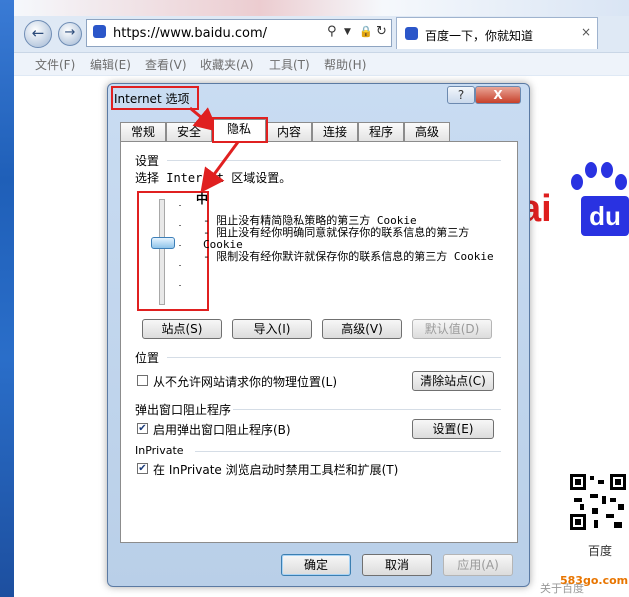  Describe the element at coordinates (347, 32) in the screenshot. I see `dropdown-arrow-icon: ▼` at that location.